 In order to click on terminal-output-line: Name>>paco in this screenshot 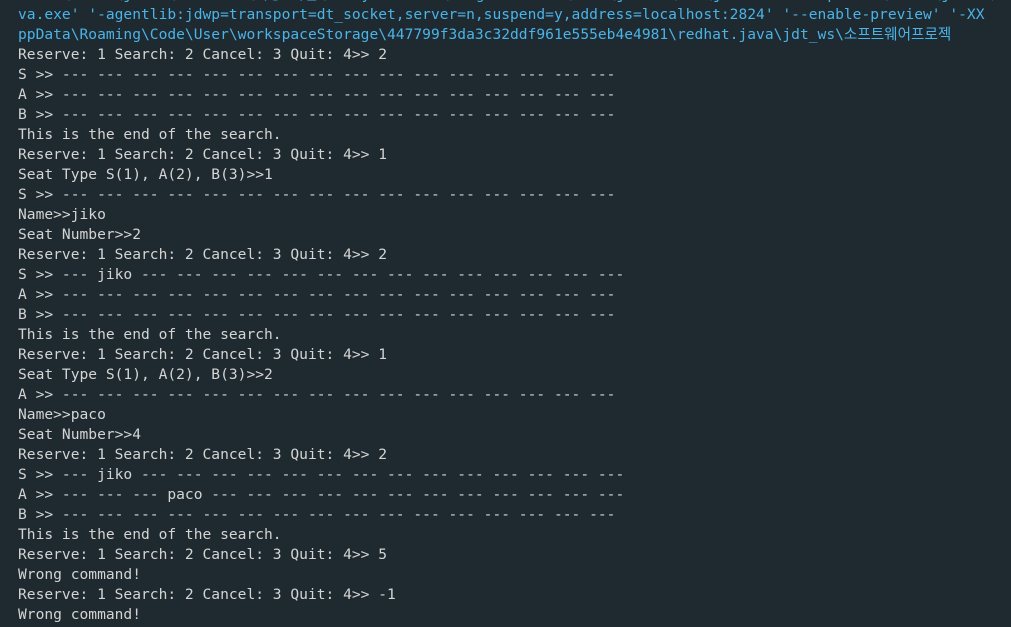, I will do `click(62, 414)`.